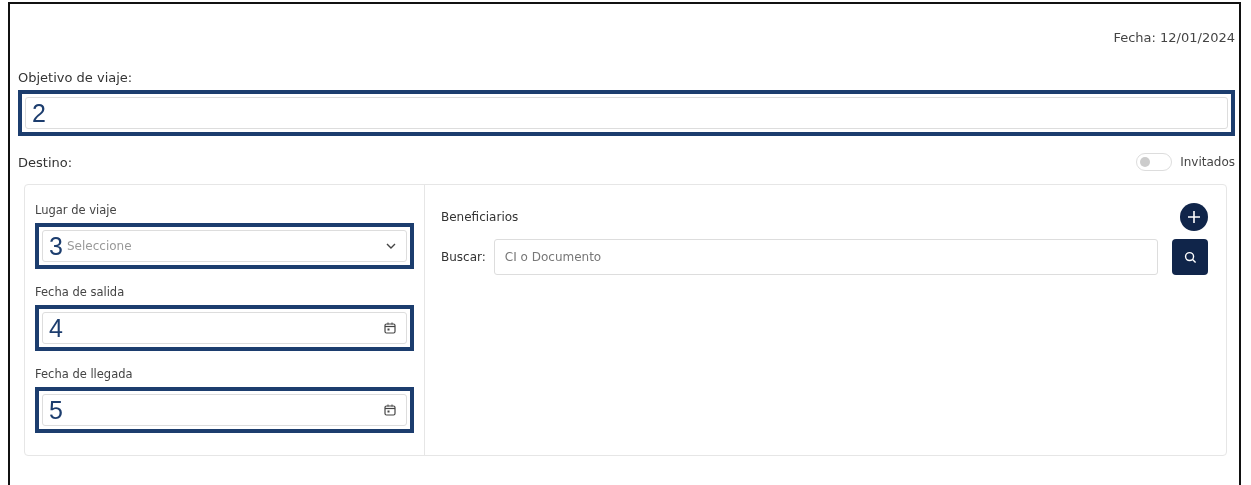  What do you see at coordinates (80, 292) in the screenshot?
I see `field-label: Fecha de salida` at bounding box center [80, 292].